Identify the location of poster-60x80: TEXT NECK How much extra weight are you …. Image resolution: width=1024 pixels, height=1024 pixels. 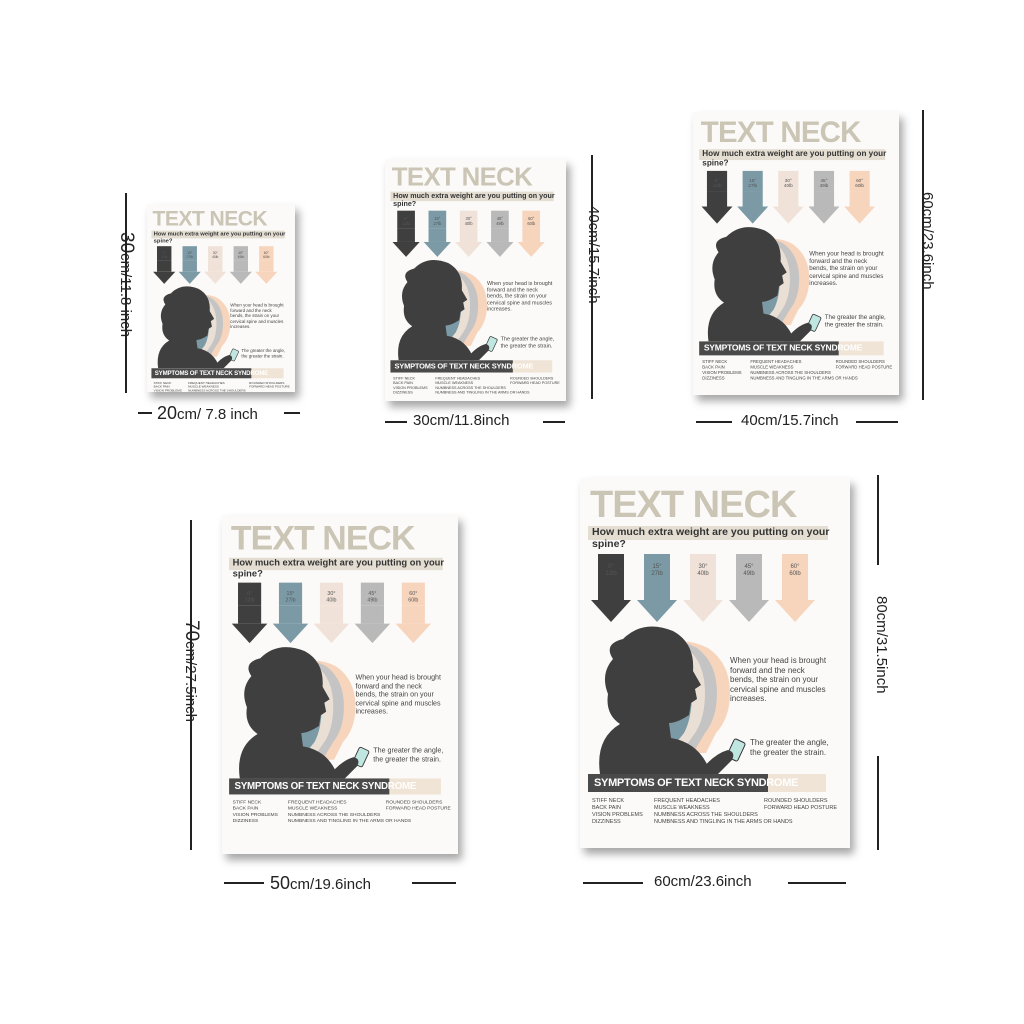
(715, 663).